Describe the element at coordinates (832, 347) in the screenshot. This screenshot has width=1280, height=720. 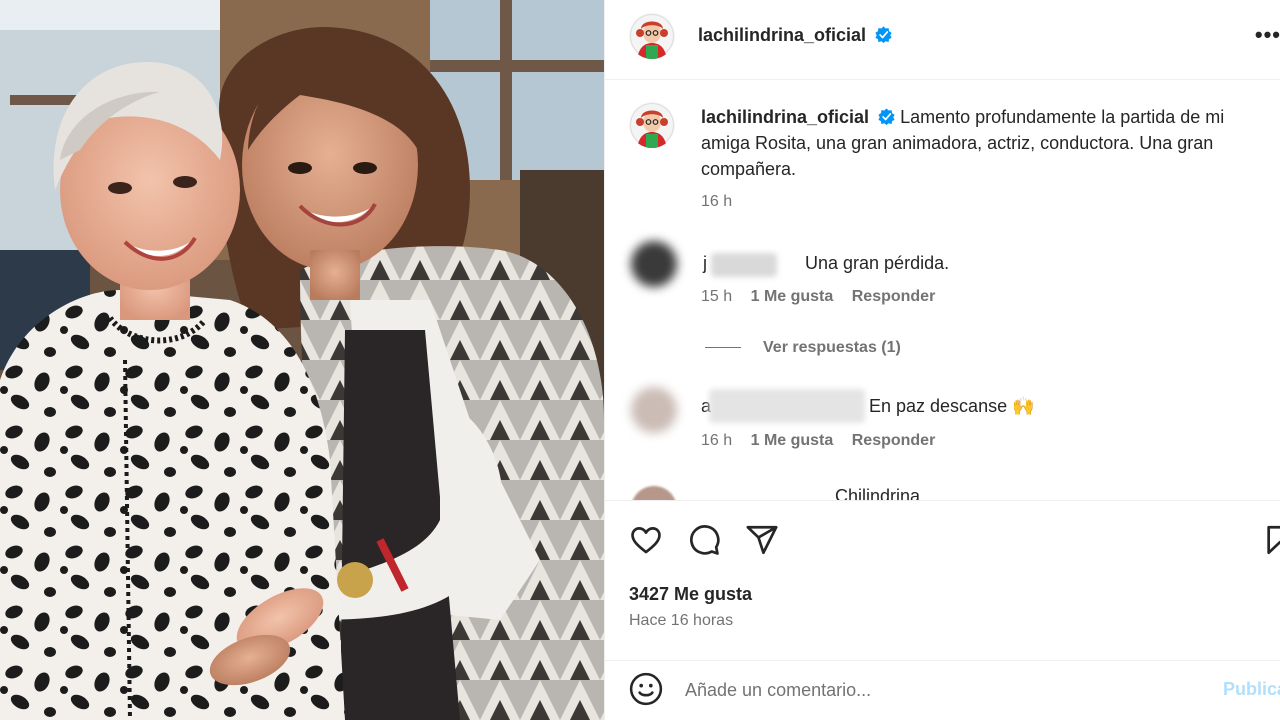
I see `view-replies-label: Ver respuestas (1)` at that location.